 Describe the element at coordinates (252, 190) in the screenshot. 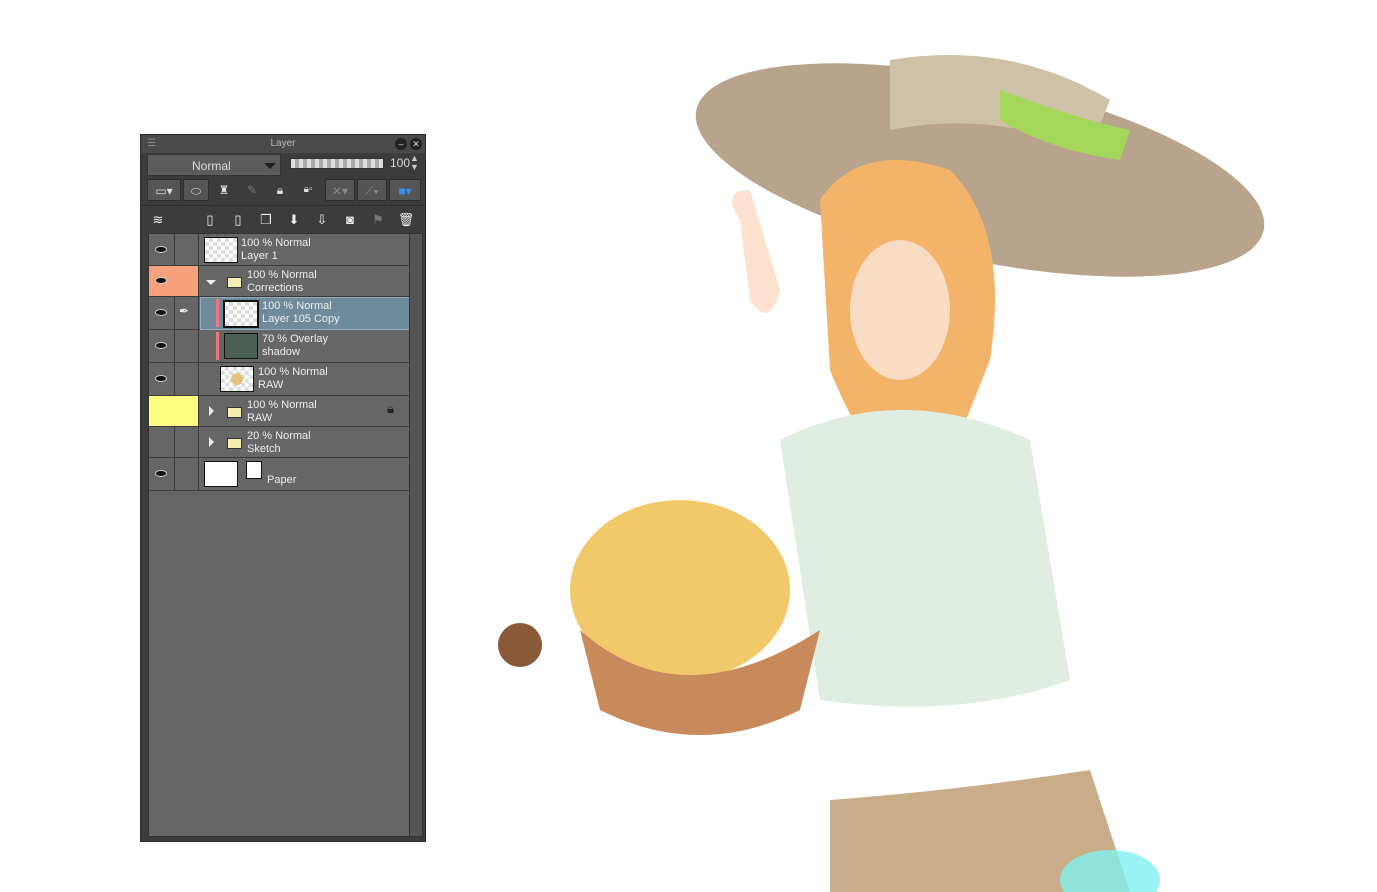

I see `draft-layer-icon: ✎` at that location.